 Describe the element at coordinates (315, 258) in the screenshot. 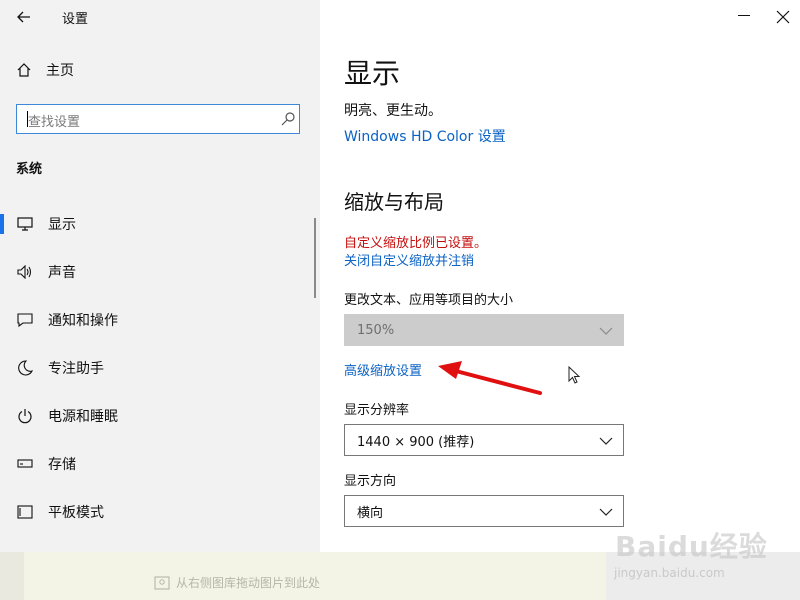

I see `sidebar-scrollbar` at that location.